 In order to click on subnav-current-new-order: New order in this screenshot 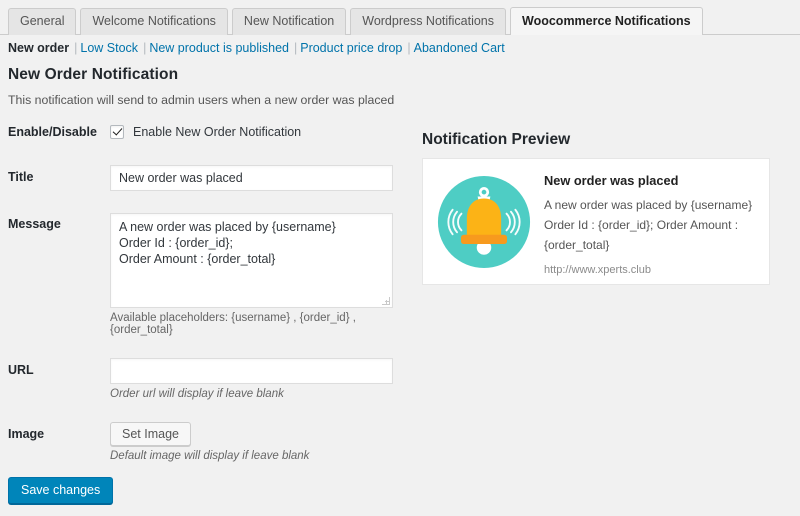, I will do `click(39, 48)`.